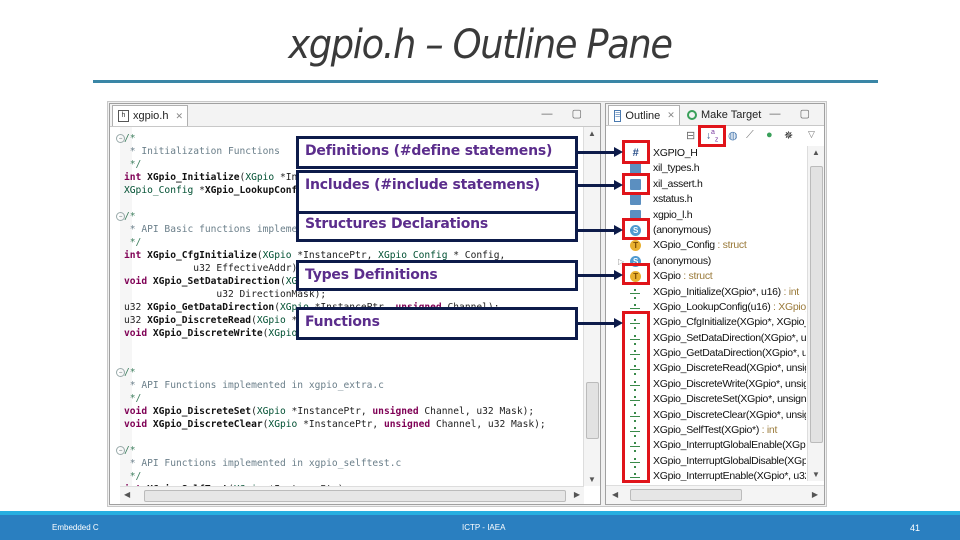 This screenshot has width=960, height=540. I want to click on include-icon, so click(635, 200).